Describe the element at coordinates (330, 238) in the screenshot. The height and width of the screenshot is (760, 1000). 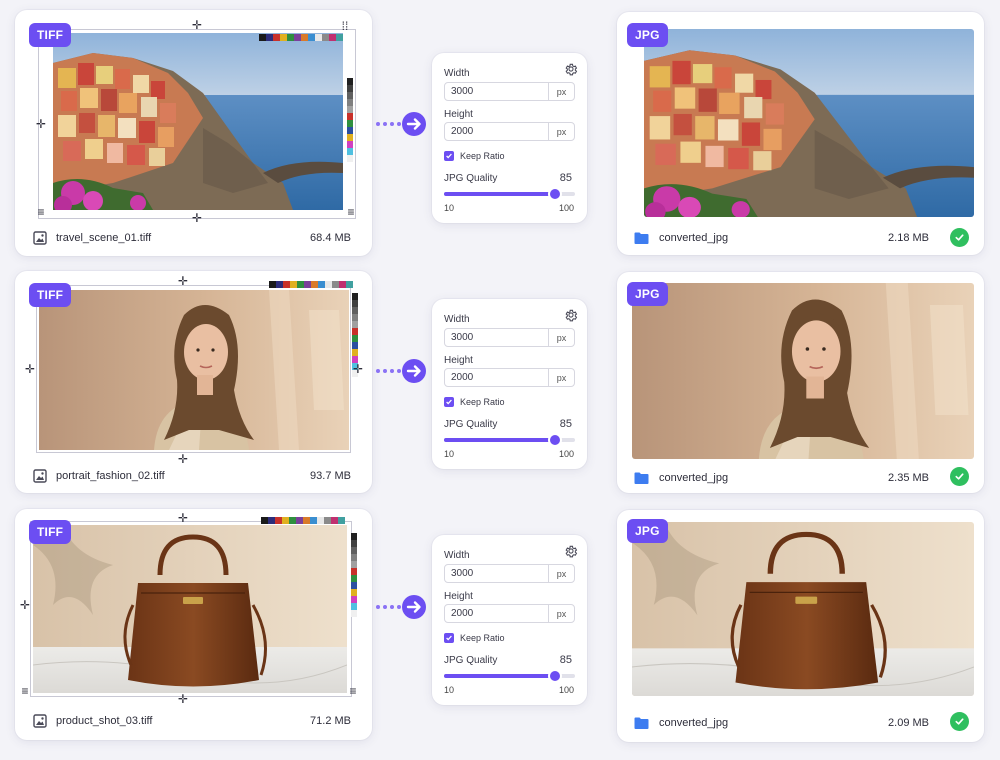
I see `source-file-size: 68.4 MB` at that location.